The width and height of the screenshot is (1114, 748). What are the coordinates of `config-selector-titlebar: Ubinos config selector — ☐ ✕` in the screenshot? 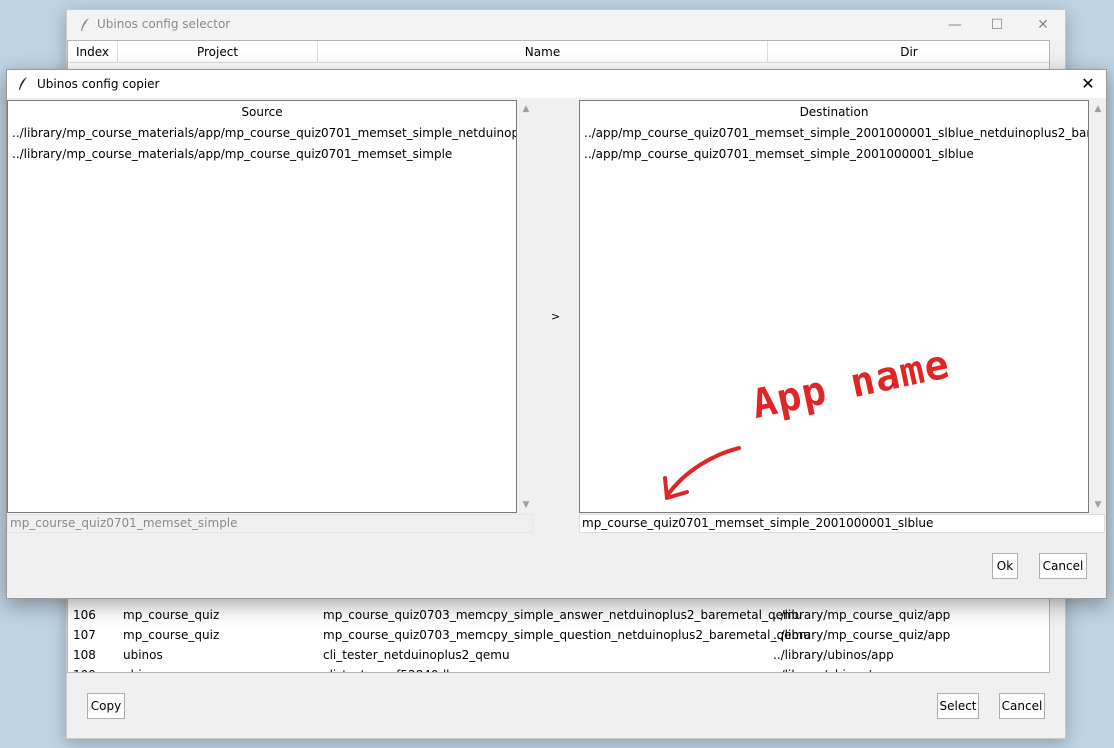 It's located at (566, 25).